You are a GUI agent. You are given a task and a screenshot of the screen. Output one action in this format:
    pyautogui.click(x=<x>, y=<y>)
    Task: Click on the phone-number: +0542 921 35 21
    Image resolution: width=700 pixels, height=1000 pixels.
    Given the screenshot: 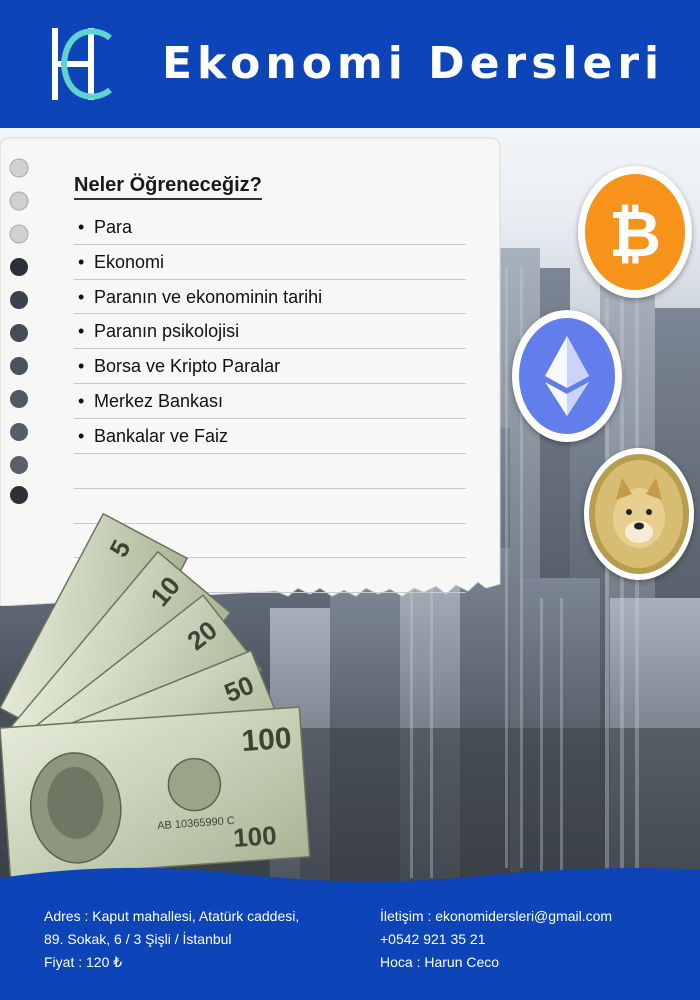 What is the action you would take?
    pyautogui.click(x=496, y=939)
    